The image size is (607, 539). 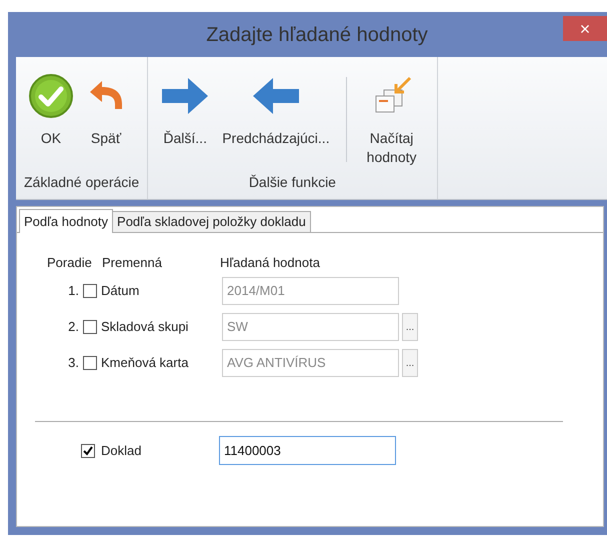 I want to click on checkbox, so click(x=88, y=451).